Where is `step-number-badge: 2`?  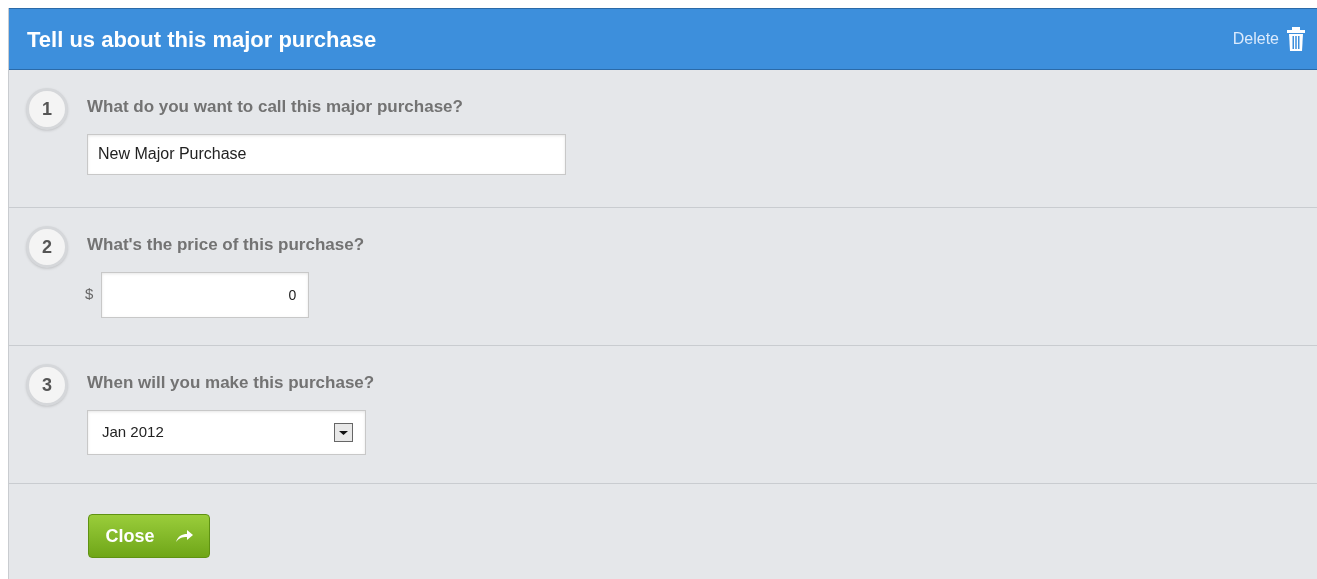
step-number-badge: 2 is located at coordinates (47, 247).